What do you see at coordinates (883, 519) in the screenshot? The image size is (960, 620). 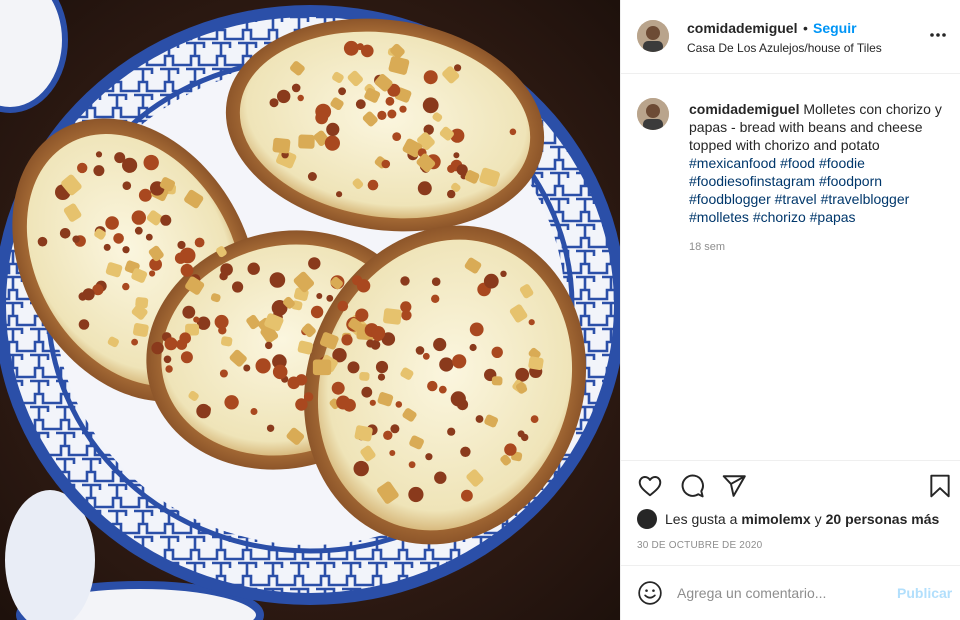 I see `likes-others-count: 20 personas más` at bounding box center [883, 519].